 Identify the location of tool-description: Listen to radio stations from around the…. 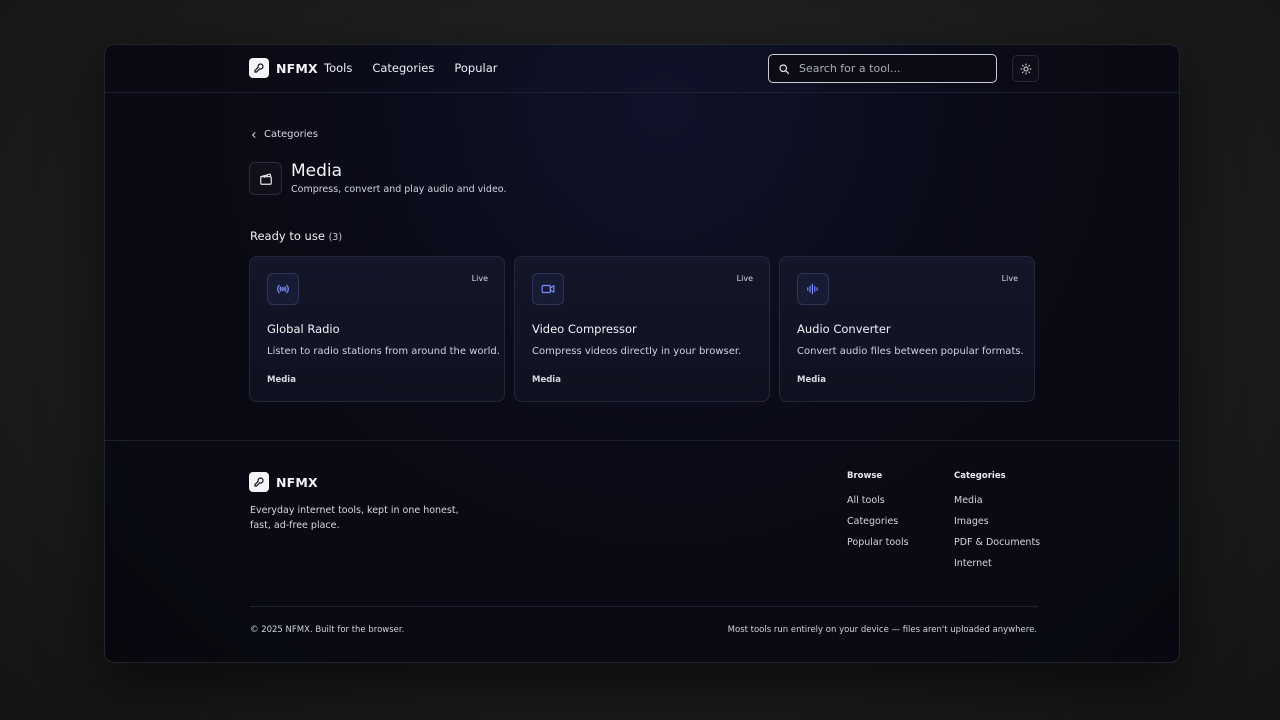
(383, 351).